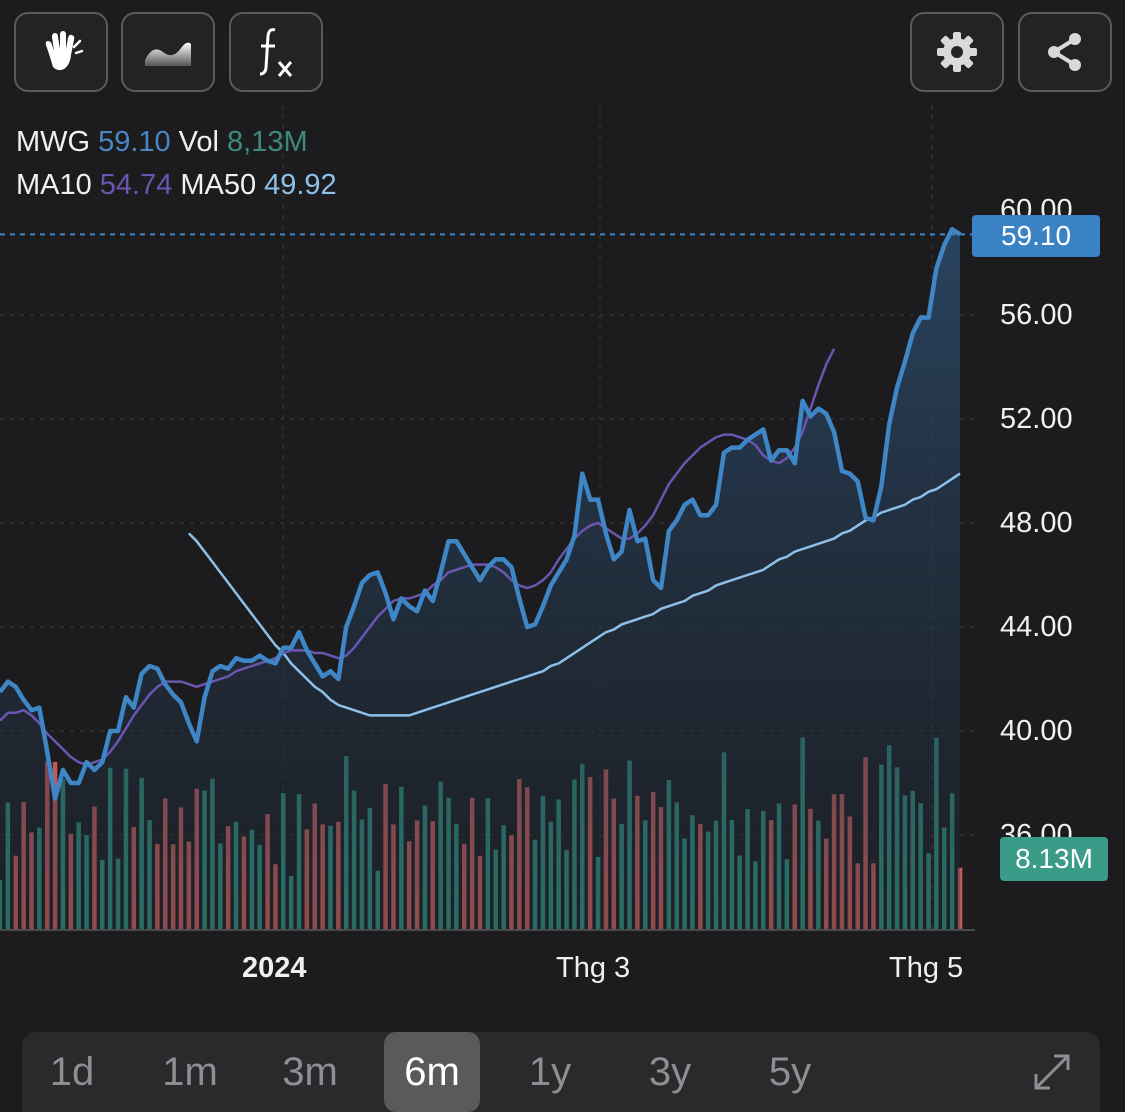 The height and width of the screenshot is (1112, 1125). I want to click on vol-value: 8,13M, so click(267, 142).